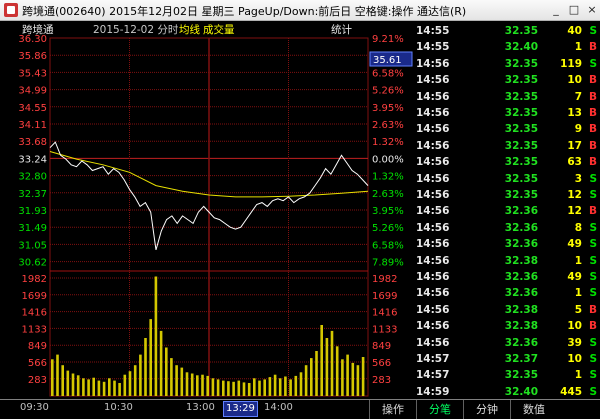  What do you see at coordinates (32, 108) in the screenshot?
I see `price-tick-label: 34.55` at bounding box center [32, 108].